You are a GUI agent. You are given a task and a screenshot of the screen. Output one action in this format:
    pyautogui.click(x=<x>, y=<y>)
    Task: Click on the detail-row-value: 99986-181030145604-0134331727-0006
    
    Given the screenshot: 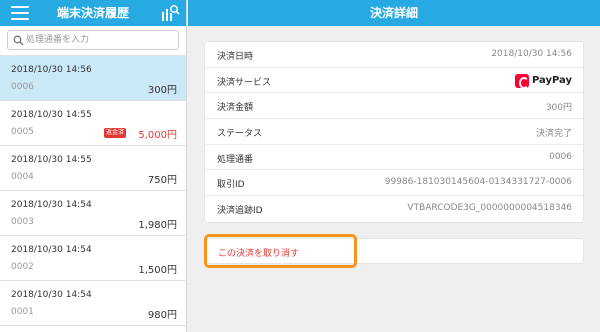 What is the action you would take?
    pyautogui.click(x=478, y=182)
    